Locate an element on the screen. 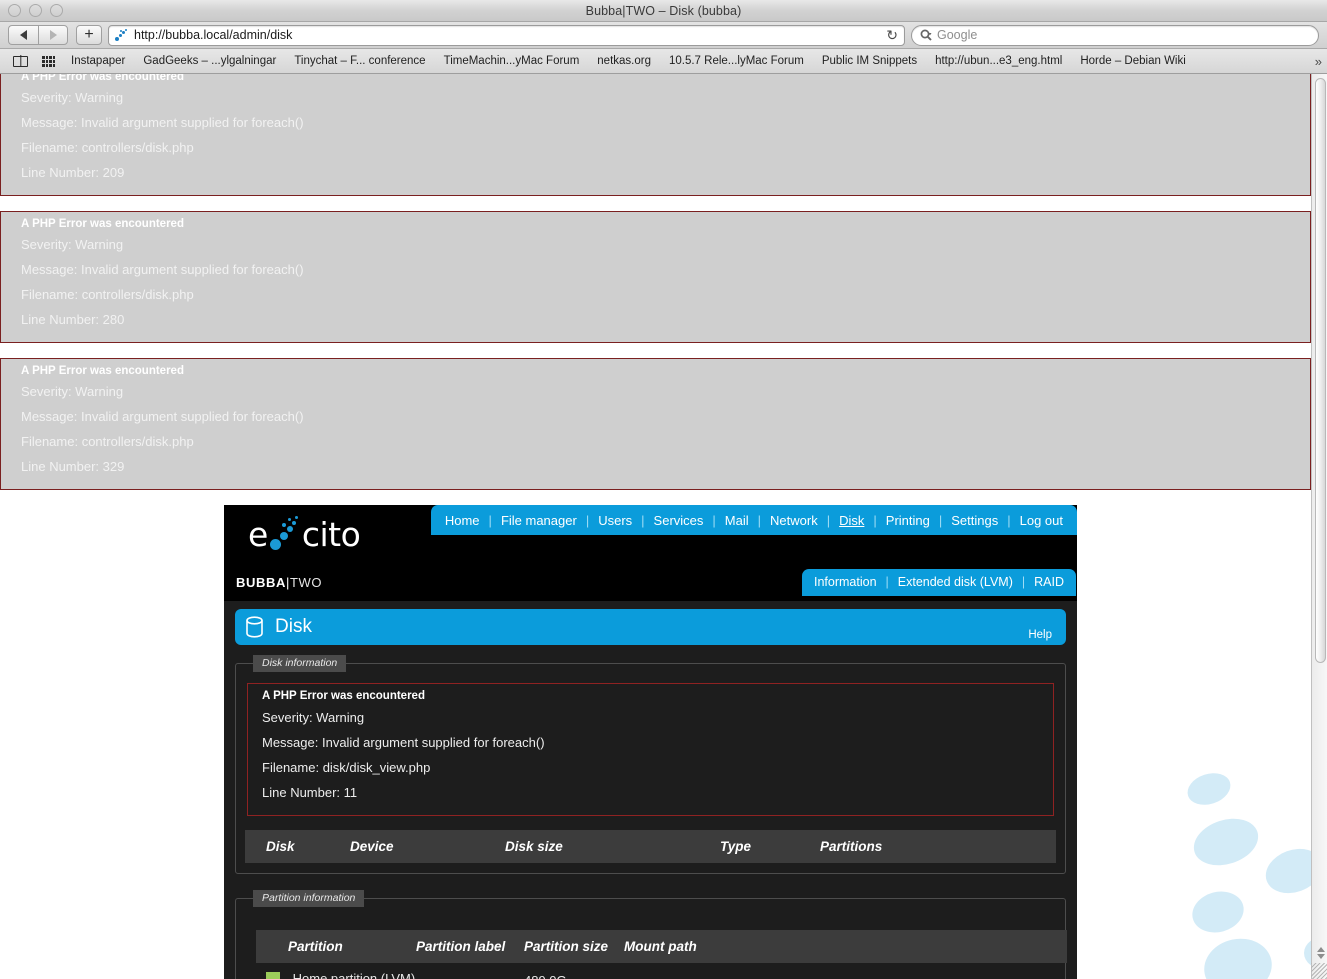 The height and width of the screenshot is (979, 1327). php-error-line: Line Number: 329 is located at coordinates (73, 466).